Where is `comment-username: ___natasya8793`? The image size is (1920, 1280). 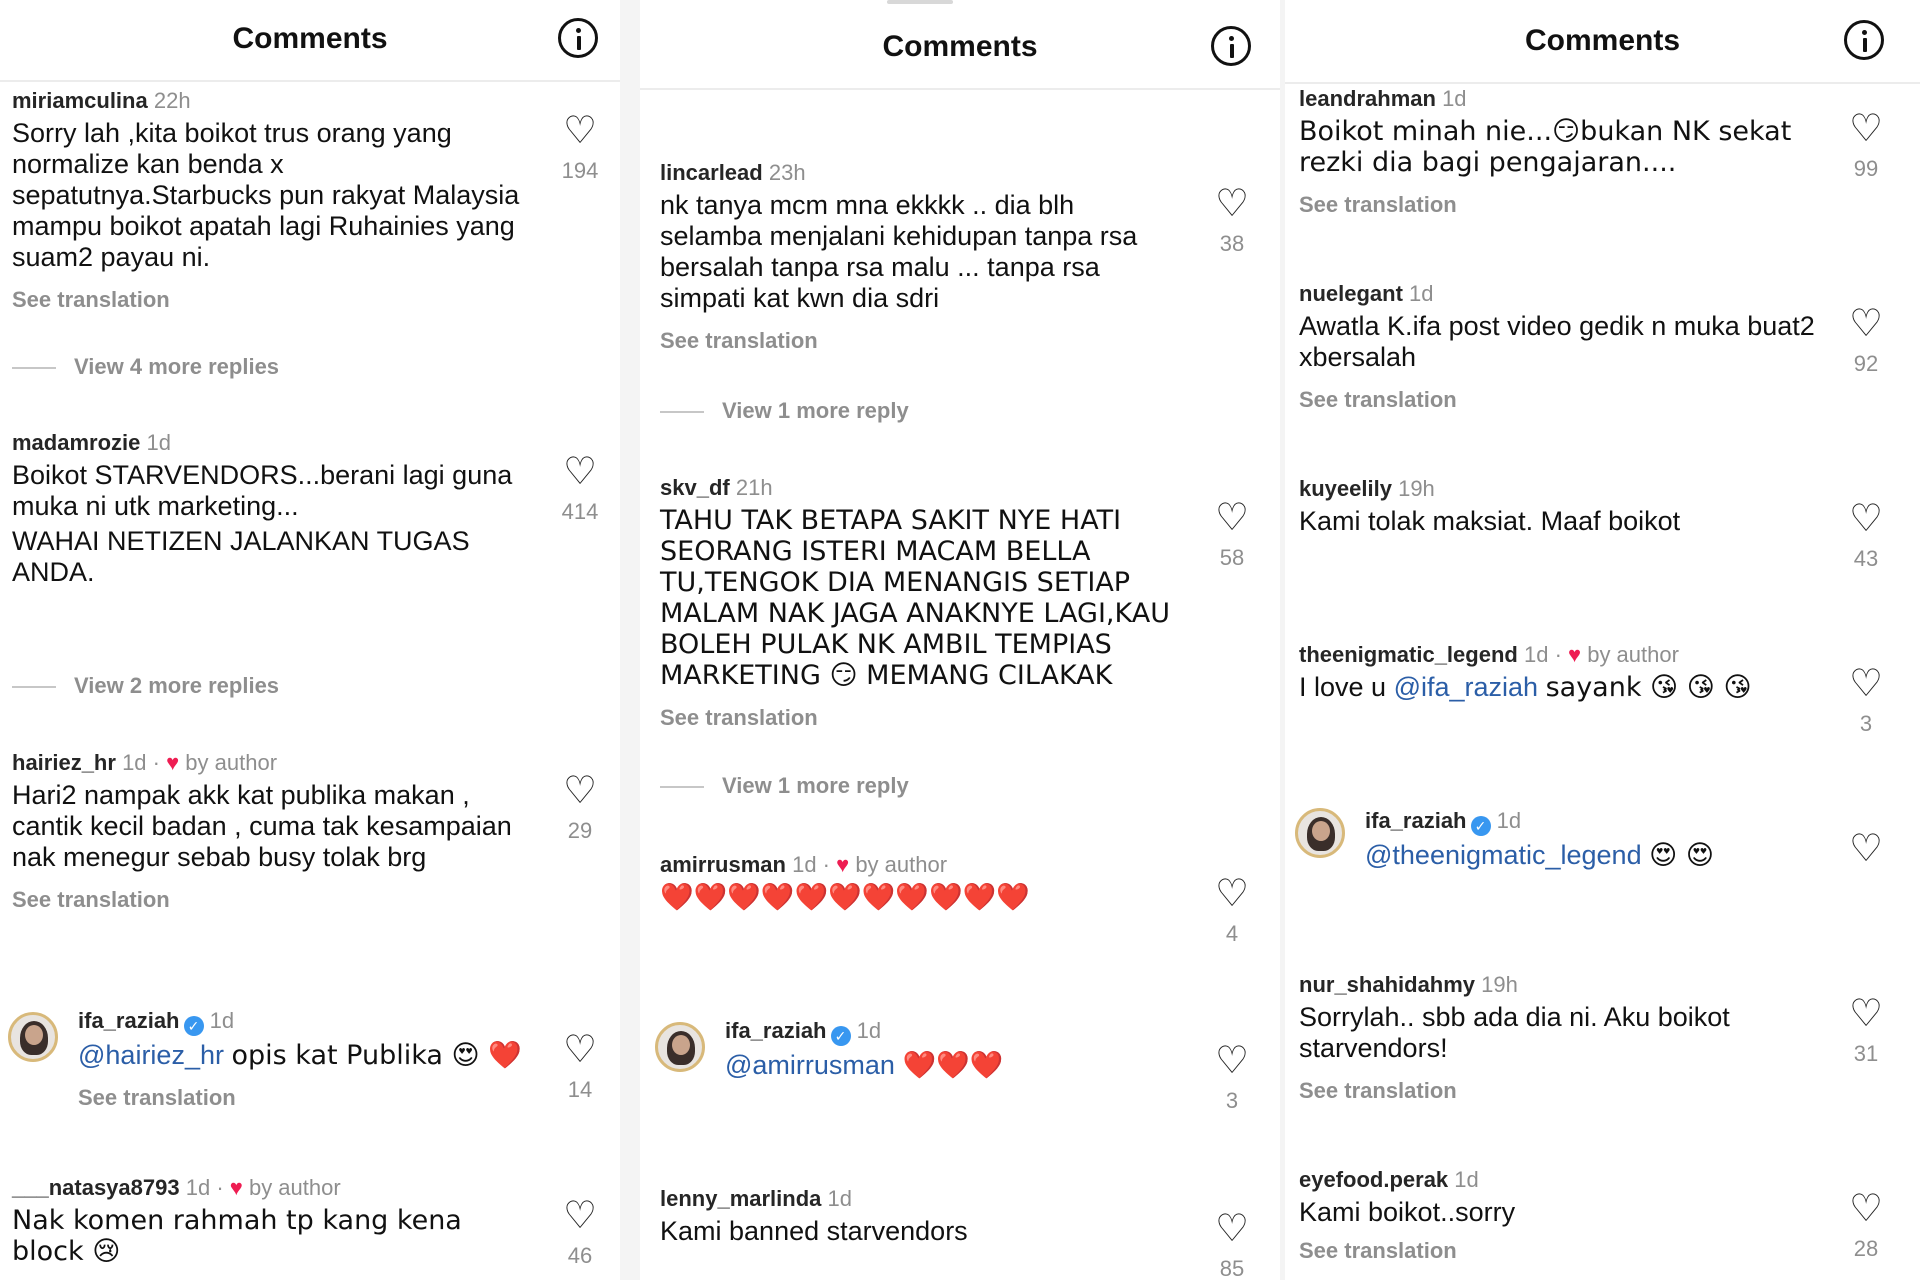
comment-username: ___natasya8793 is located at coordinates (96, 1187).